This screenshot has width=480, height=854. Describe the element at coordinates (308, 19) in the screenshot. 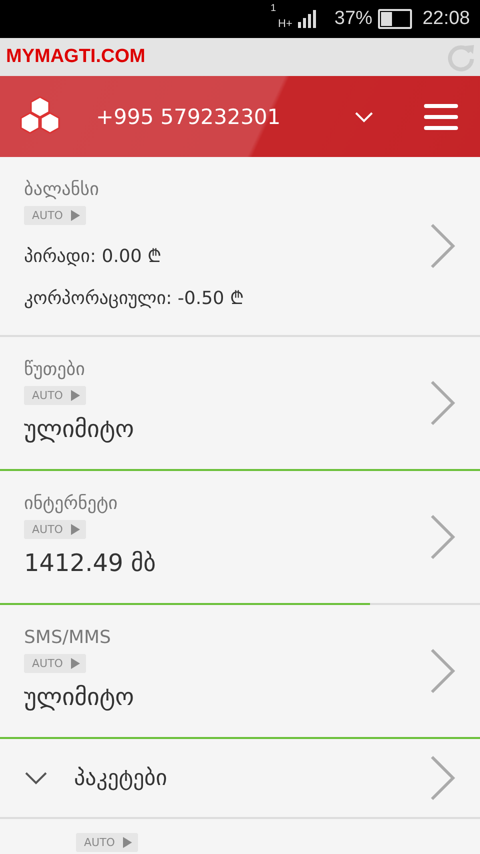

I see `signal-icon` at that location.